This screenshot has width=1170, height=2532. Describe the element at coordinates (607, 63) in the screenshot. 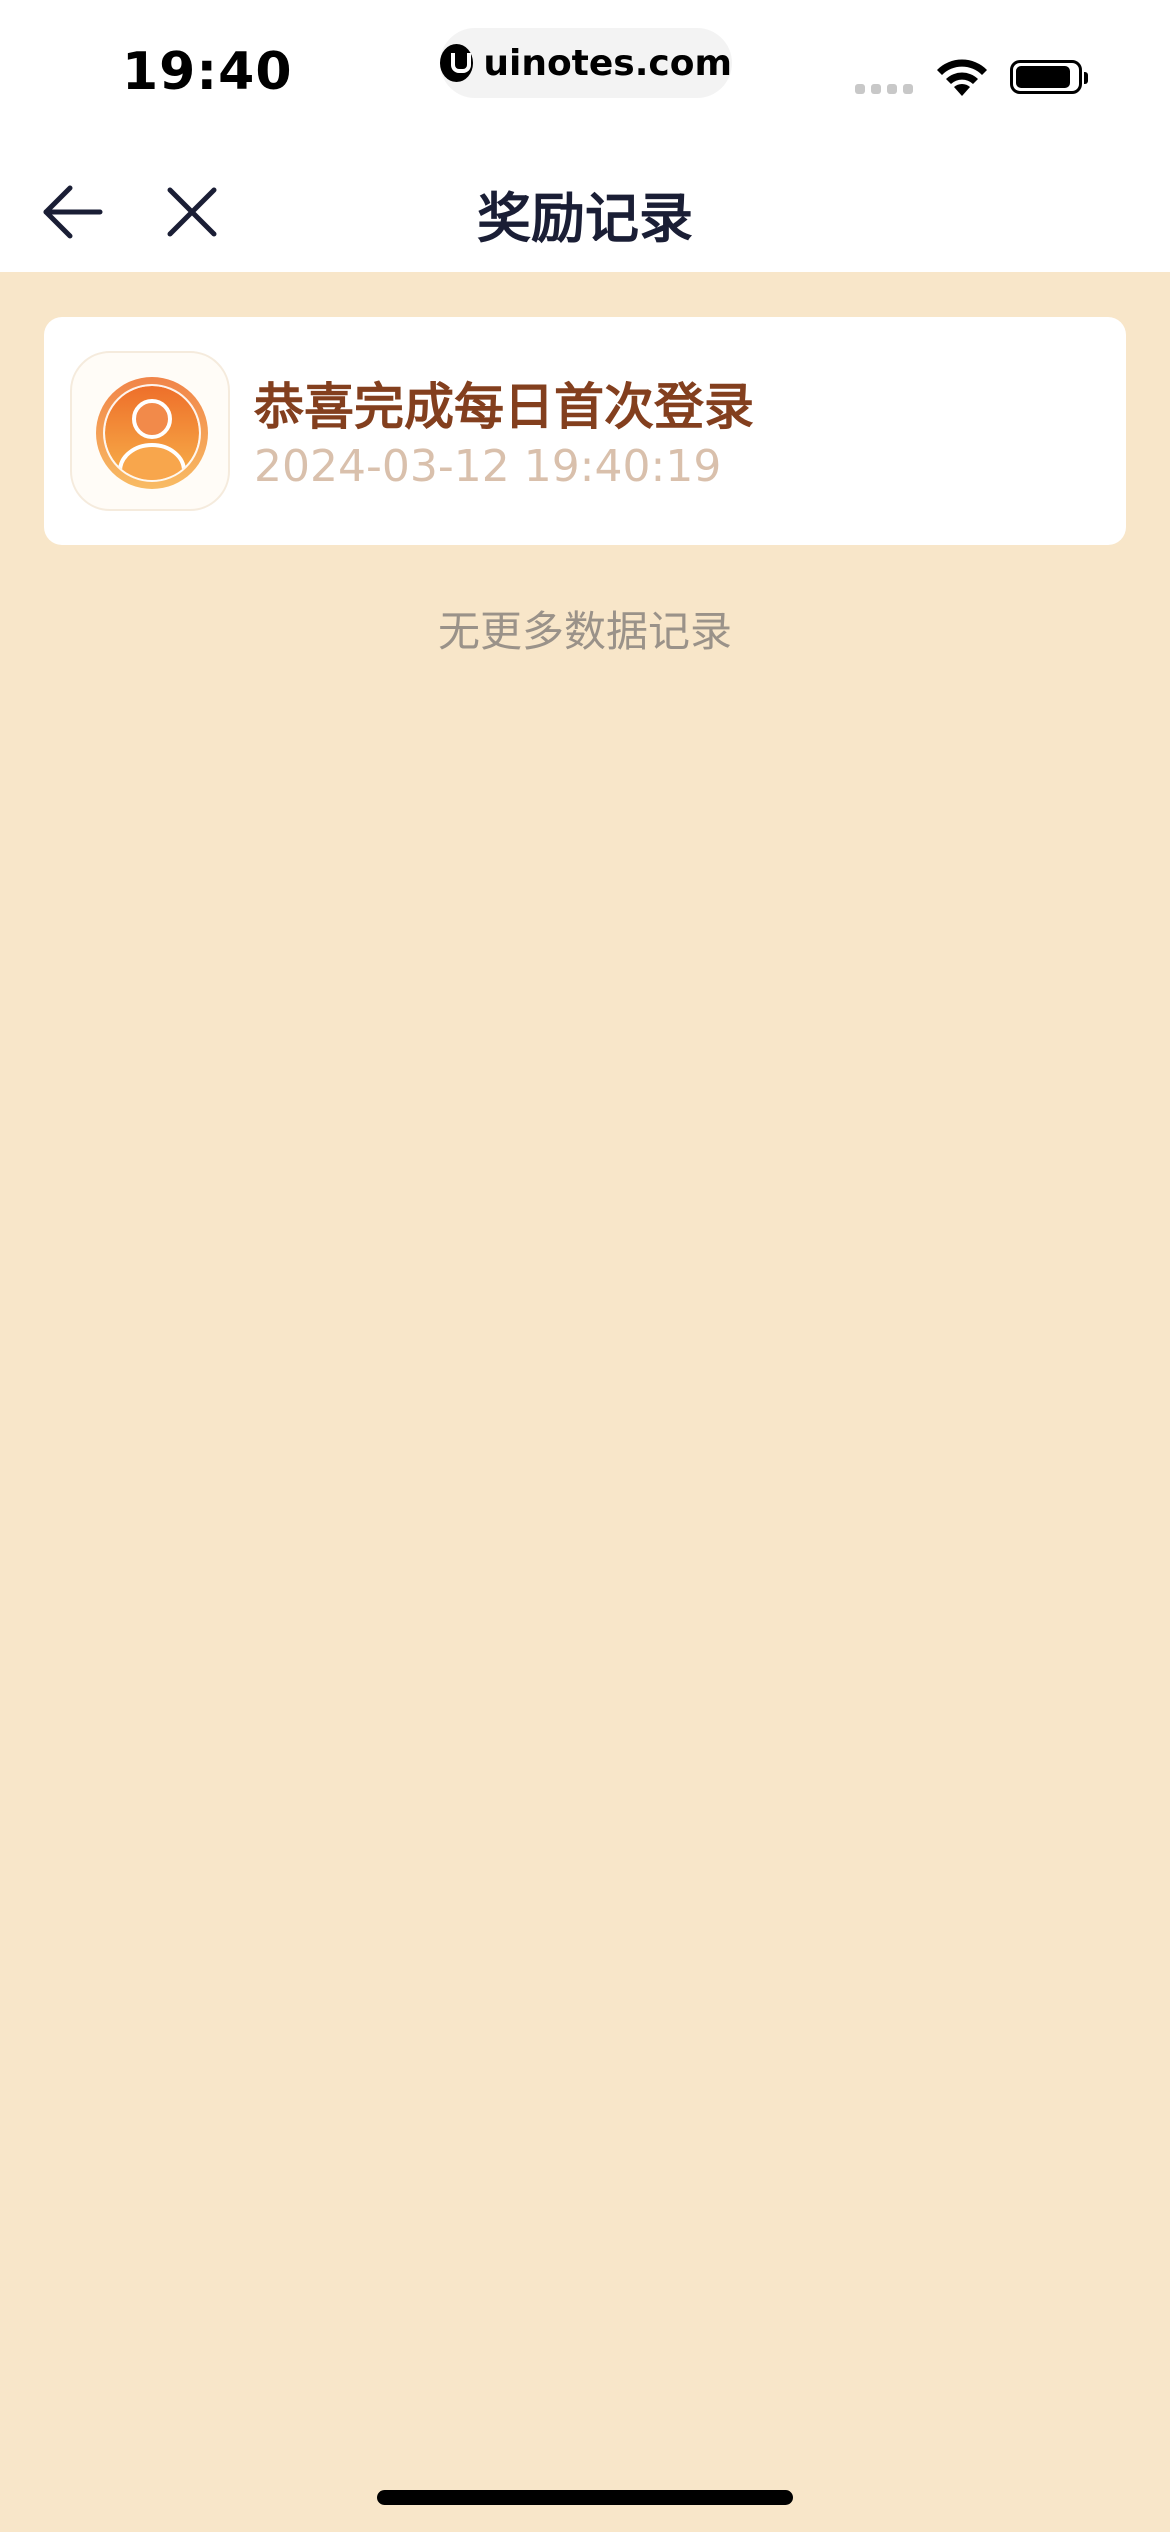

I see `url-text: uinotes.com` at that location.